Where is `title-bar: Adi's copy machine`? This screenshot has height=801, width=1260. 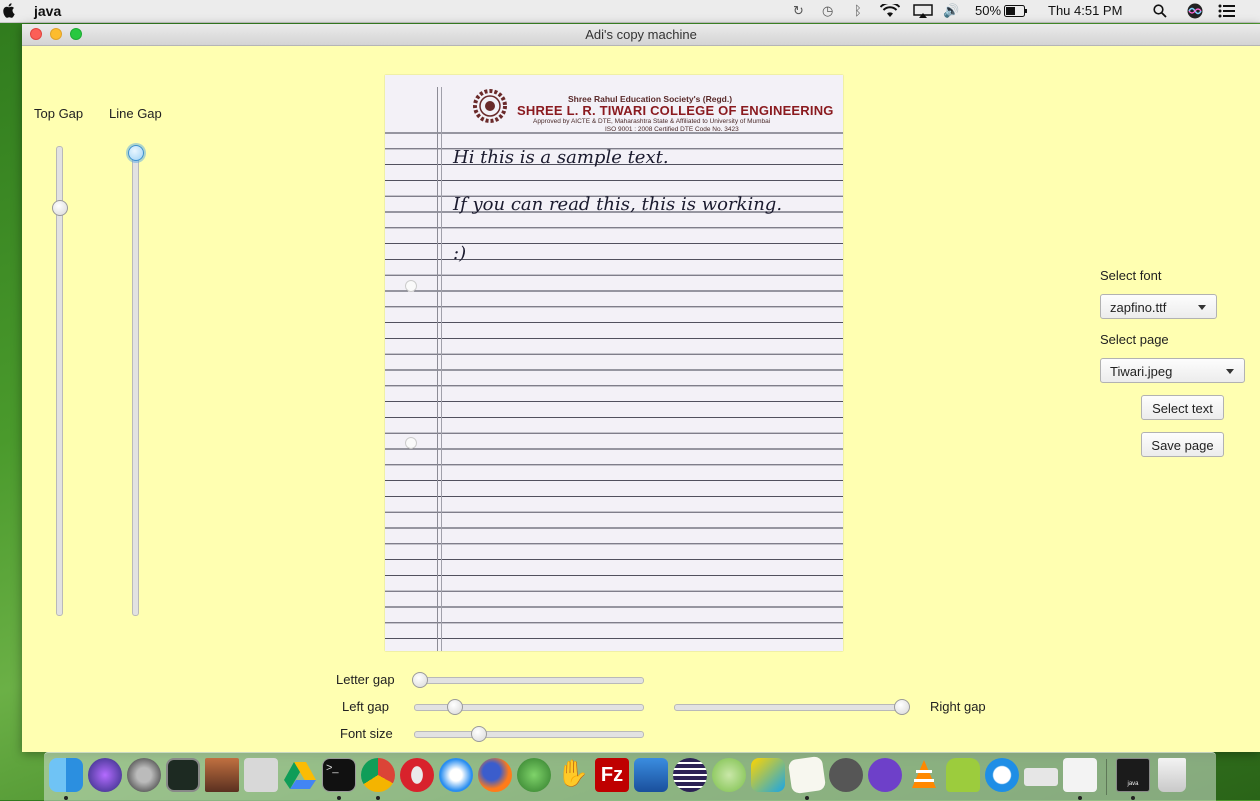
title-bar: Adi's copy machine is located at coordinates (641, 35).